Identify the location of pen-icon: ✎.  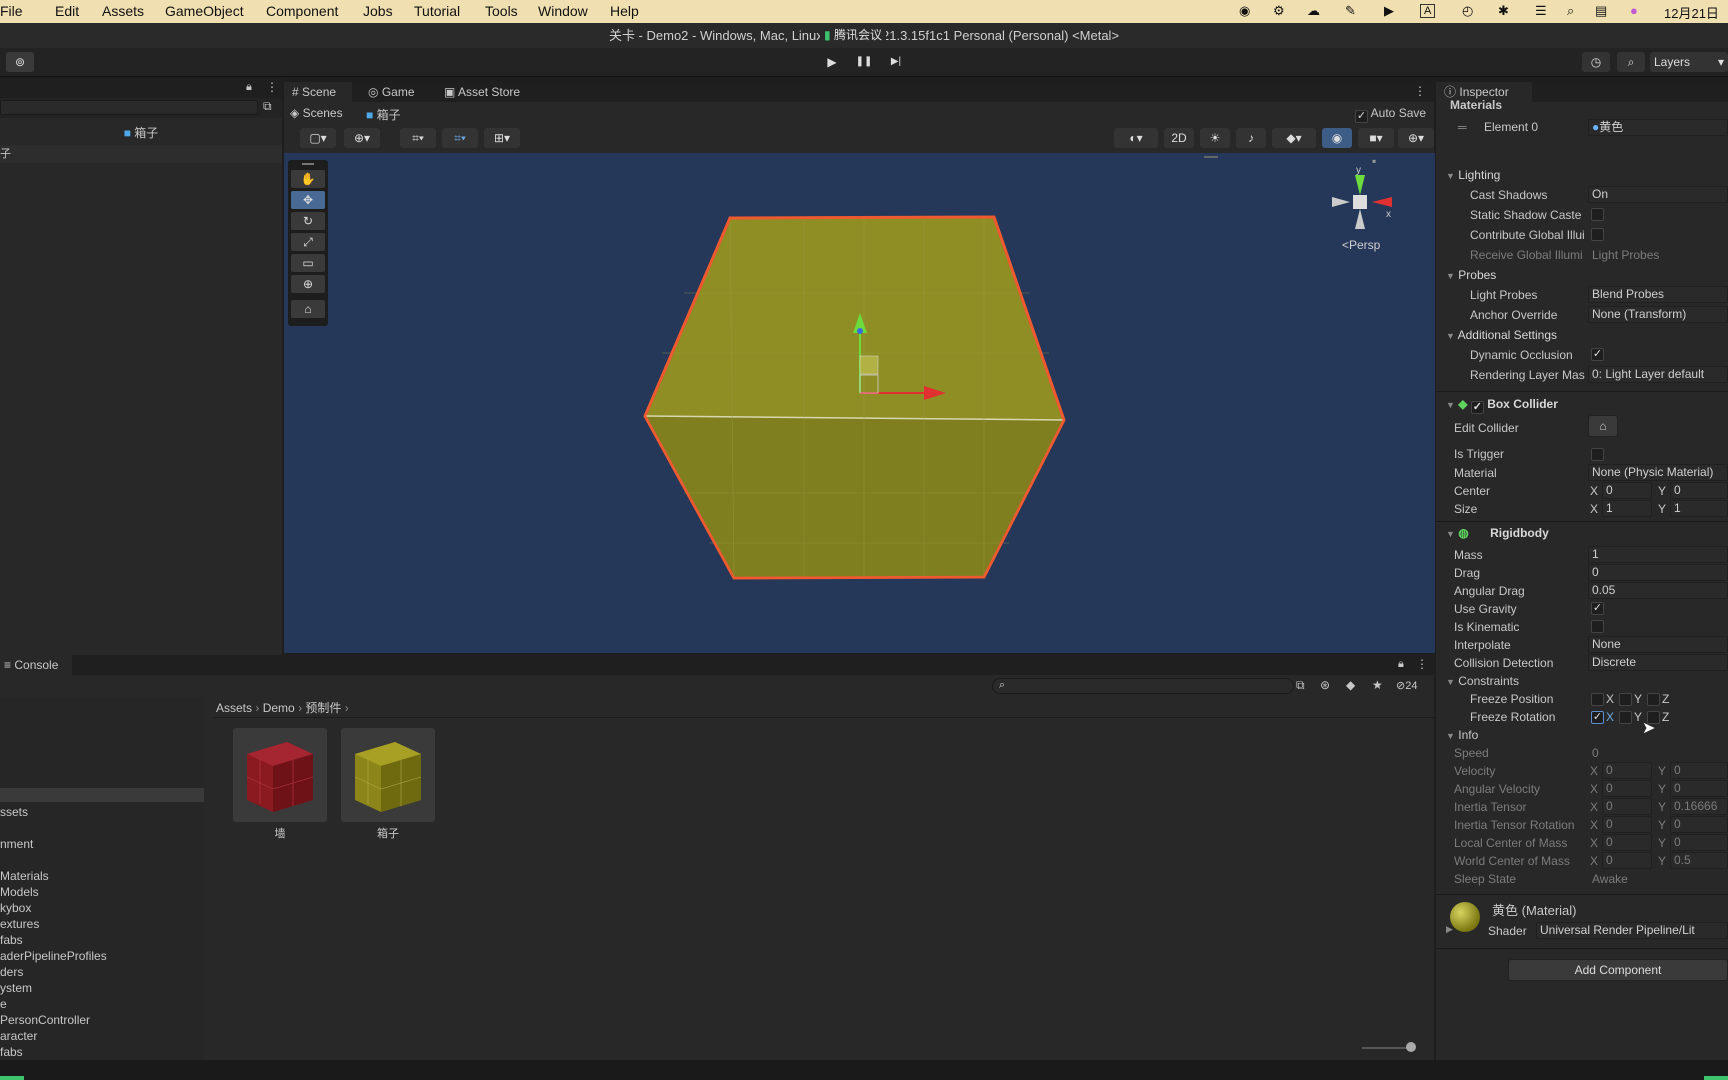
(1350, 11).